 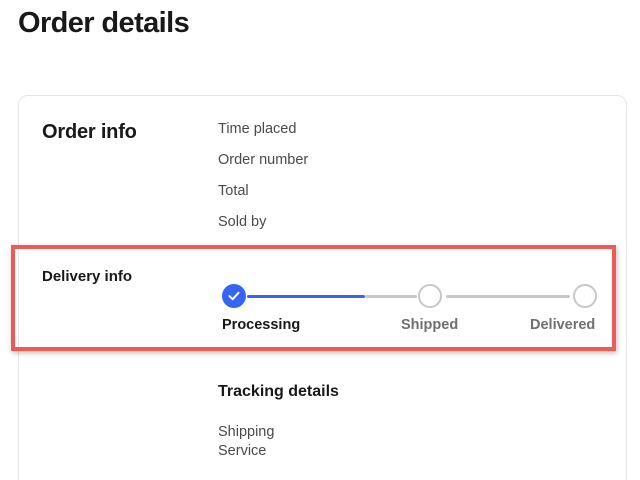 What do you see at coordinates (242, 451) in the screenshot?
I see `service-label: Service` at bounding box center [242, 451].